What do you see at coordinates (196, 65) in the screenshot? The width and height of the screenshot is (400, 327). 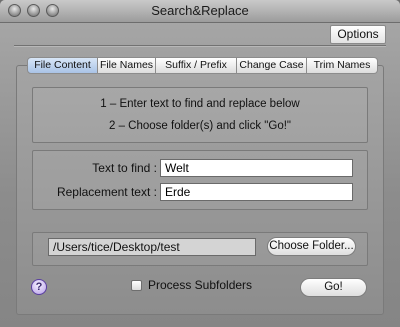 I see `tab-suffix-prefix: Suffix / Prefix` at bounding box center [196, 65].